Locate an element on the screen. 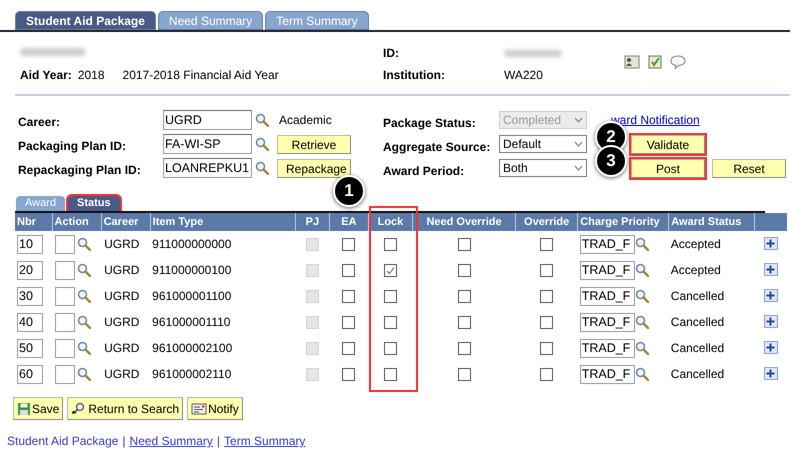  checklist-icon is located at coordinates (655, 62).